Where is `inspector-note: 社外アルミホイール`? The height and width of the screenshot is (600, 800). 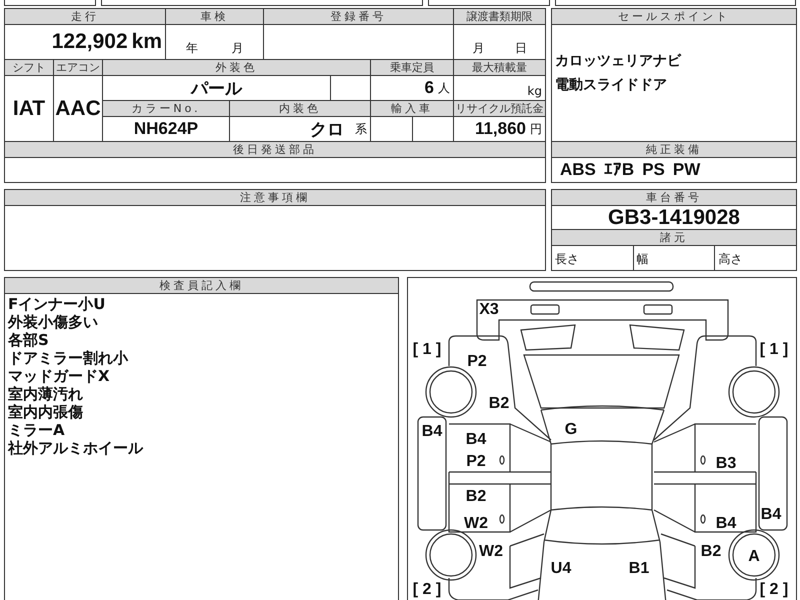
inspector-note: 社外アルミホイール is located at coordinates (75, 448).